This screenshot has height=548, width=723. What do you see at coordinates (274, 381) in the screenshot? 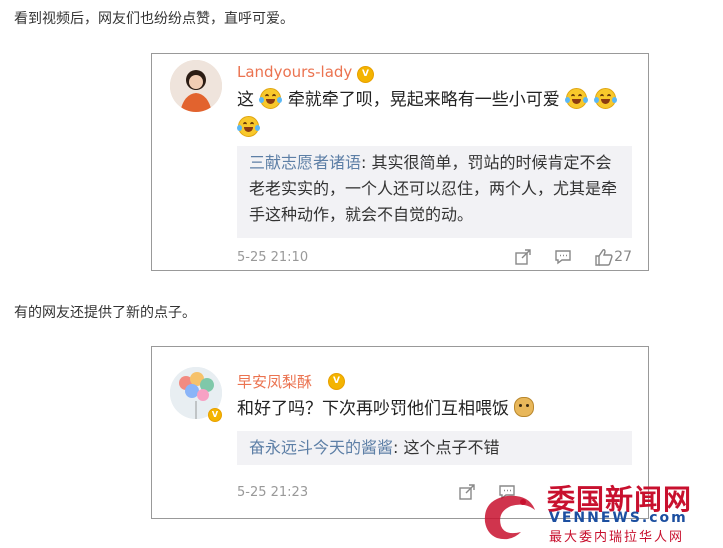
I see `comment-username: 早安凤梨酥` at bounding box center [274, 381].